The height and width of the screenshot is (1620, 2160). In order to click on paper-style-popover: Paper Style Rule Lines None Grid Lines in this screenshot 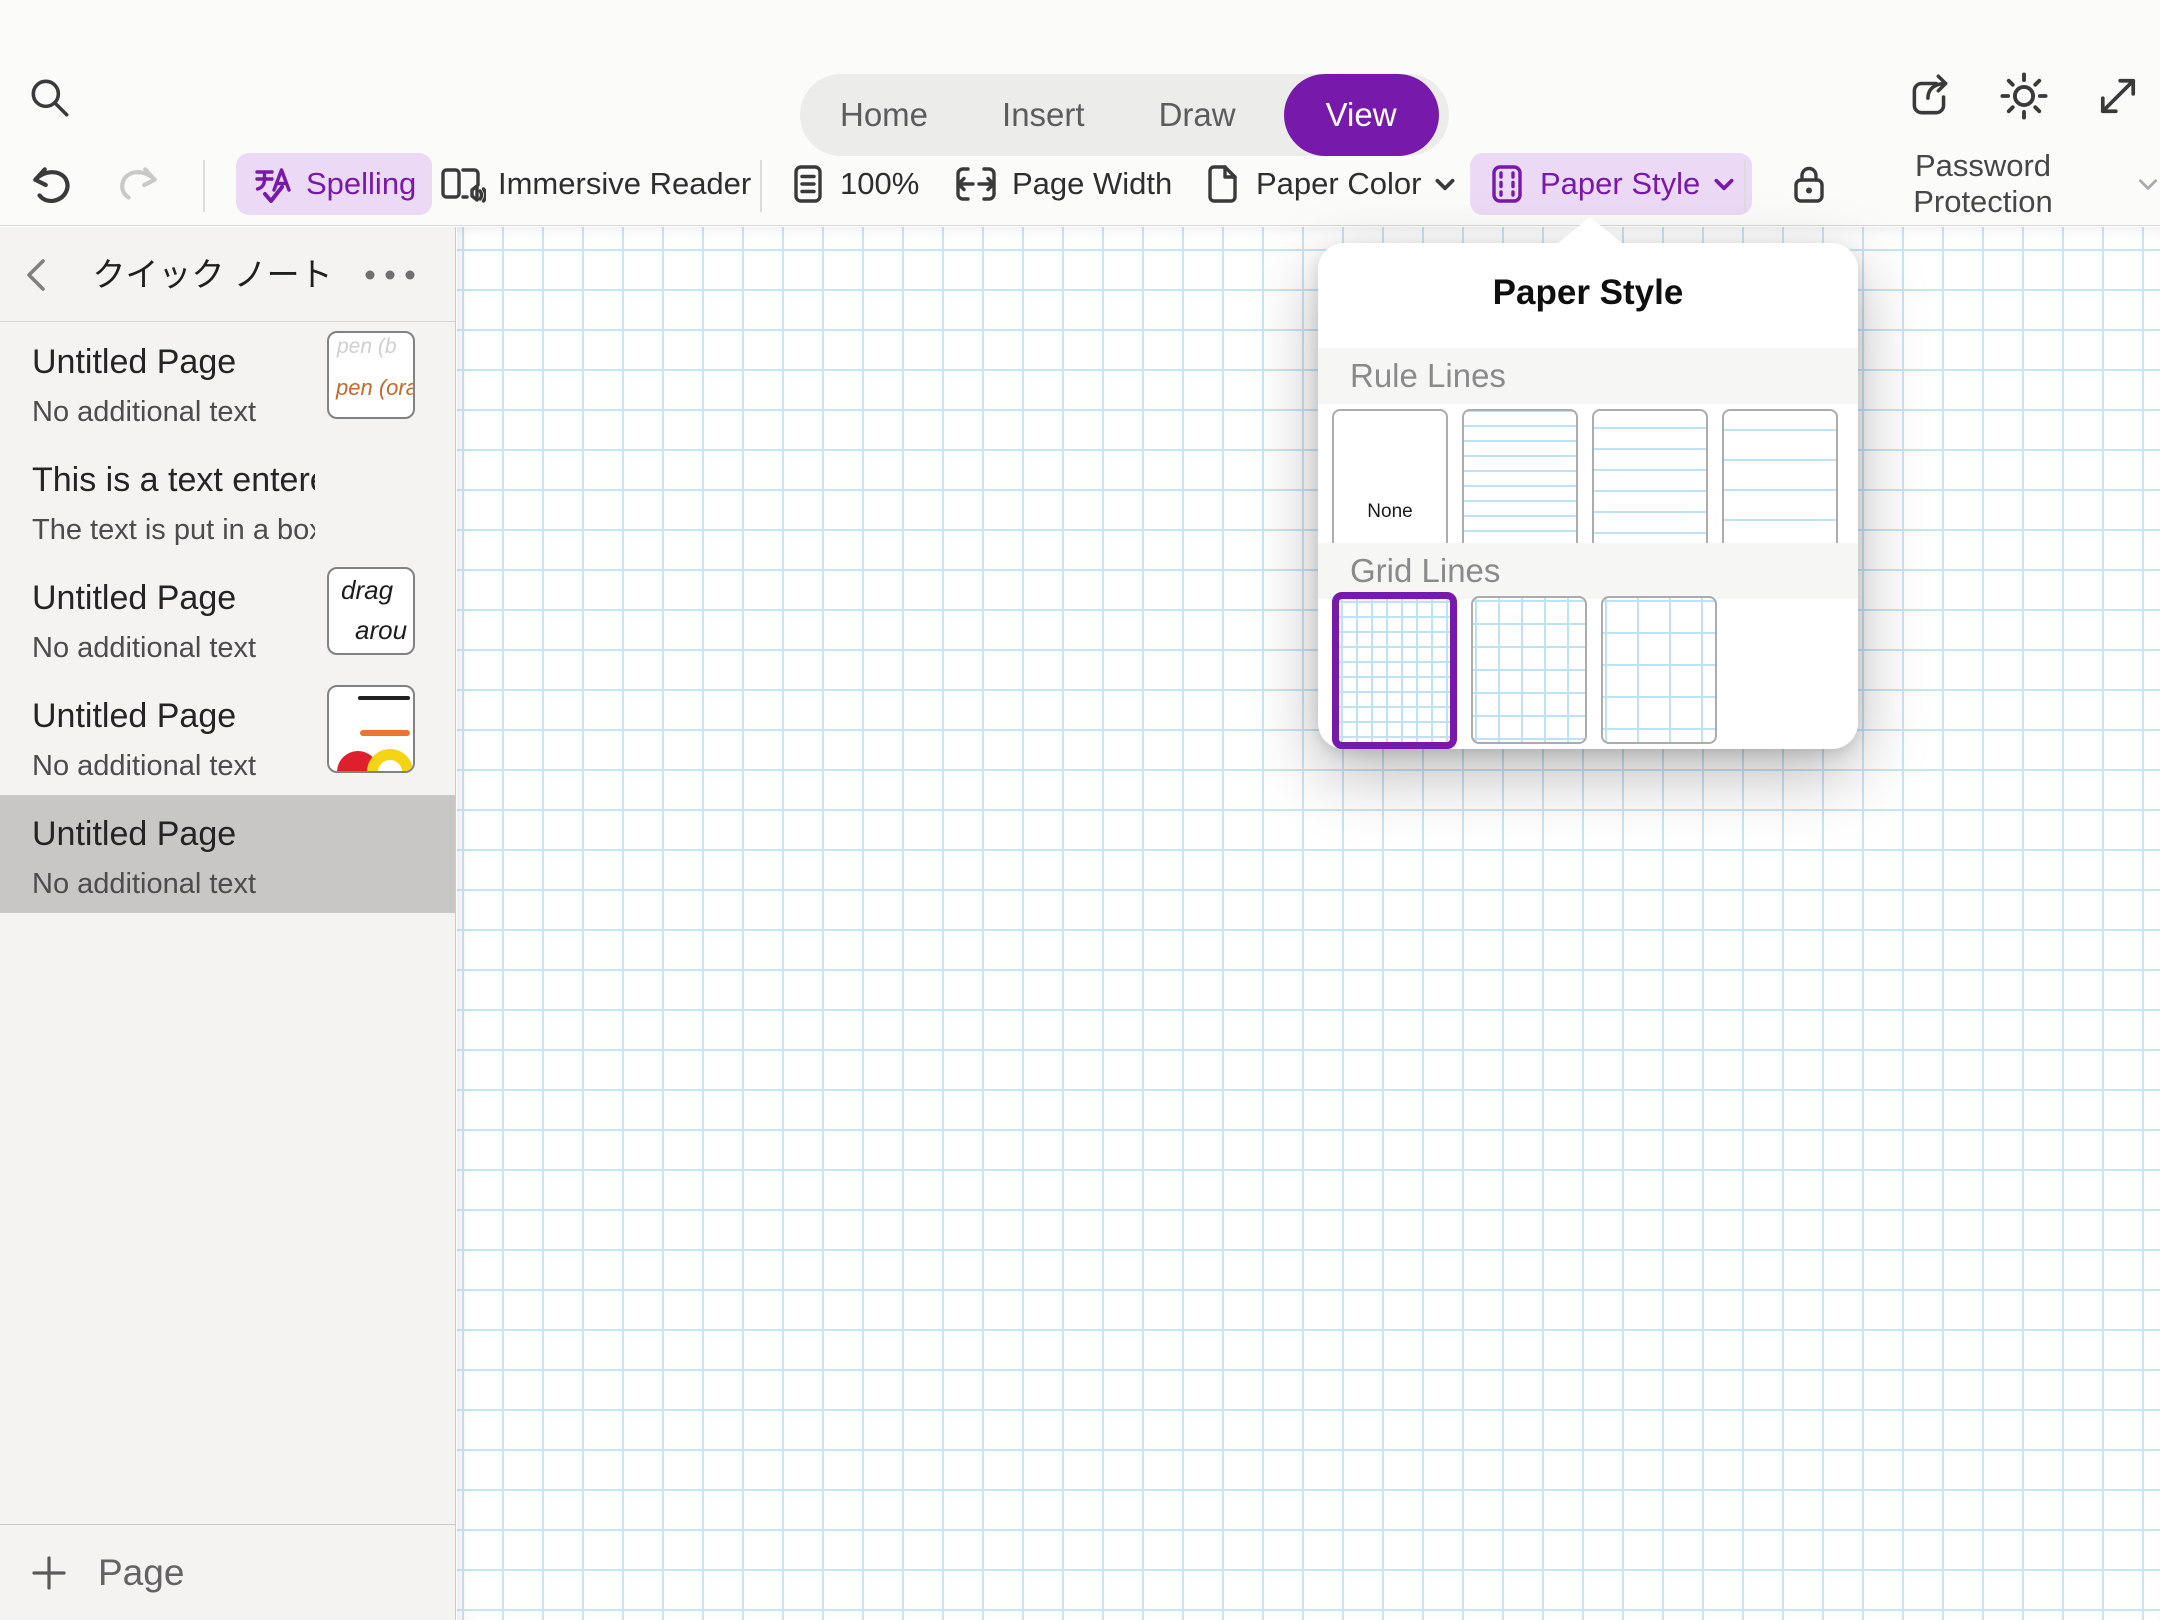, I will do `click(1588, 483)`.